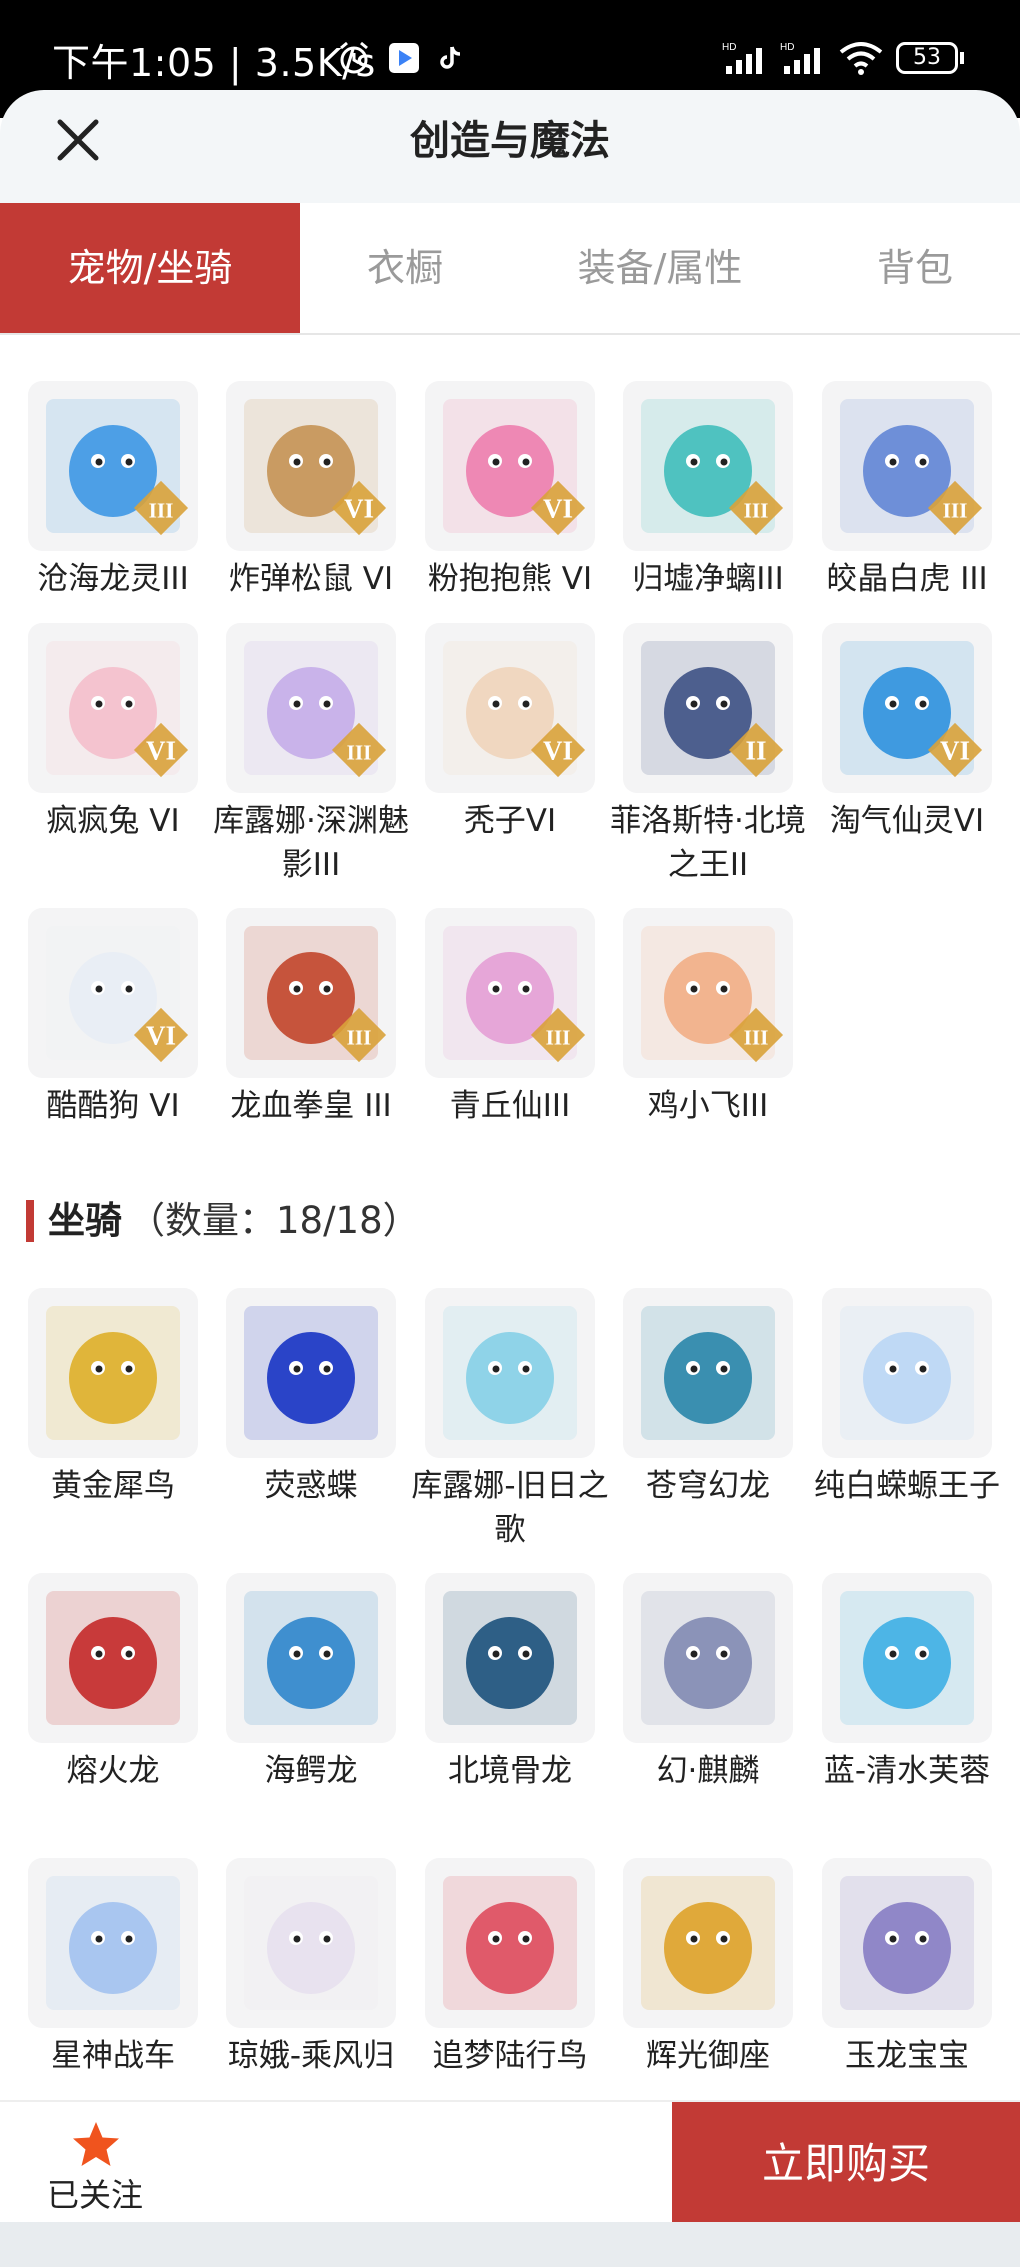 This screenshot has width=1020, height=2267. Describe the element at coordinates (85, 1220) in the screenshot. I see `section-title: 坐骑` at that location.